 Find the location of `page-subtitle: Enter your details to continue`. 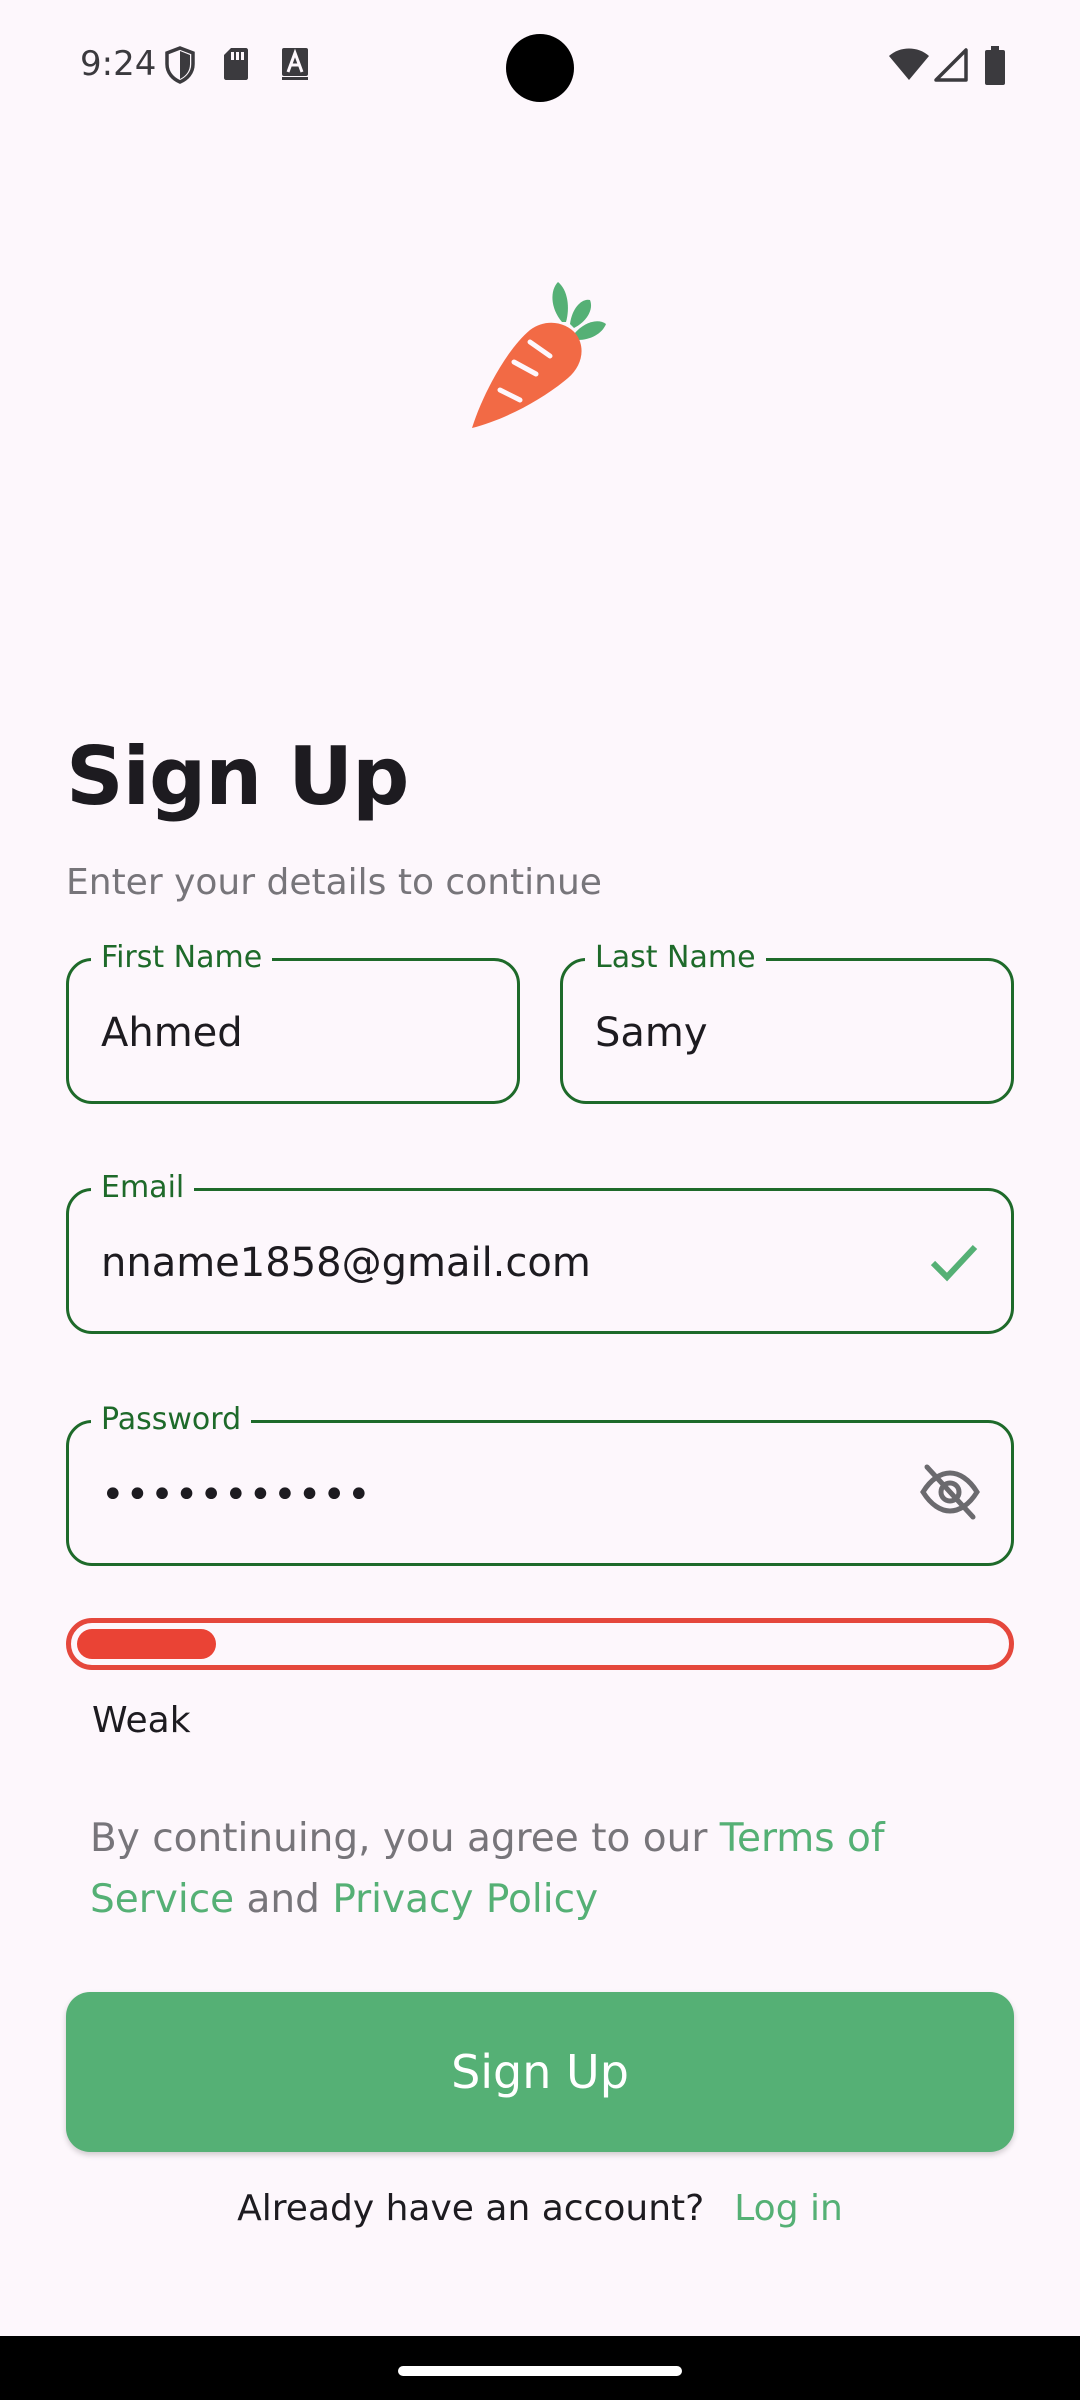

page-subtitle: Enter your details to continue is located at coordinates (334, 882).